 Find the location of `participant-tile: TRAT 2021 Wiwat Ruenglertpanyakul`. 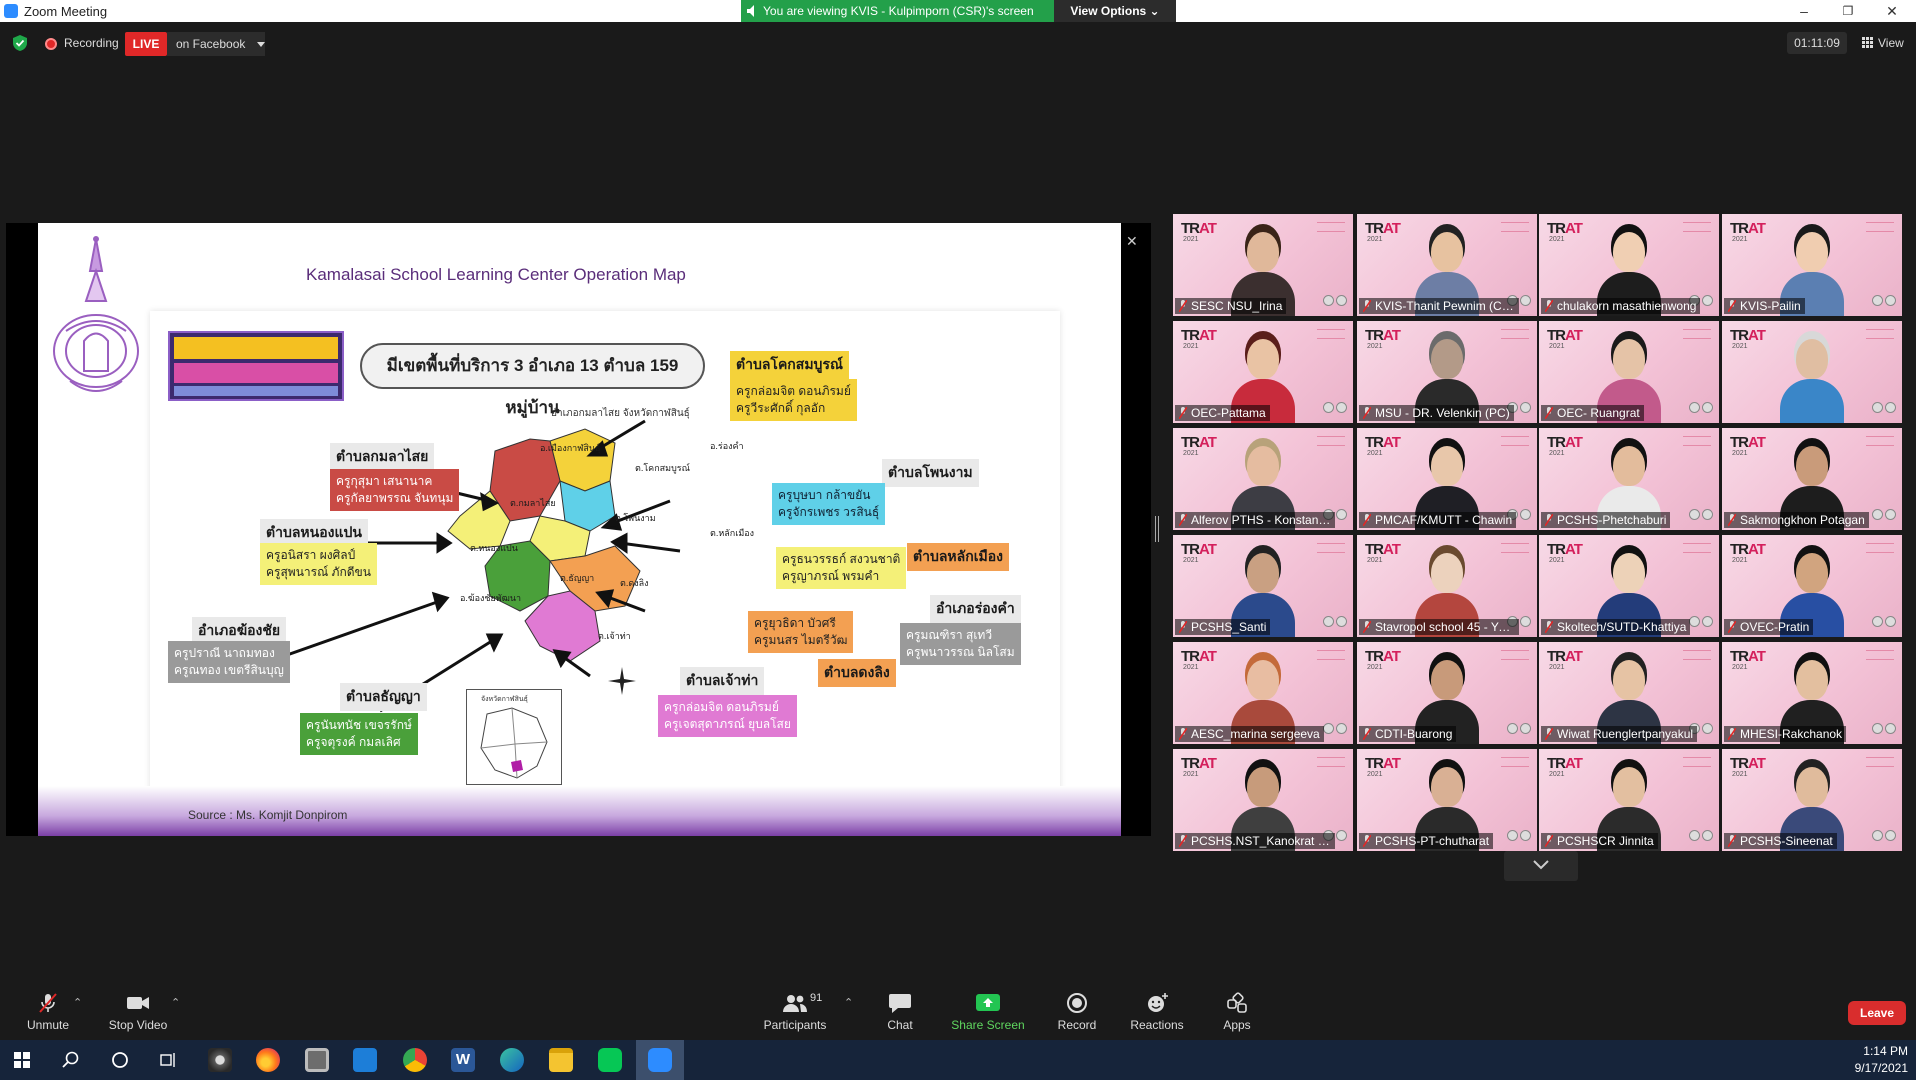

participant-tile: TRAT 2021 Wiwat Ruenglertpanyakul is located at coordinates (1629, 693).